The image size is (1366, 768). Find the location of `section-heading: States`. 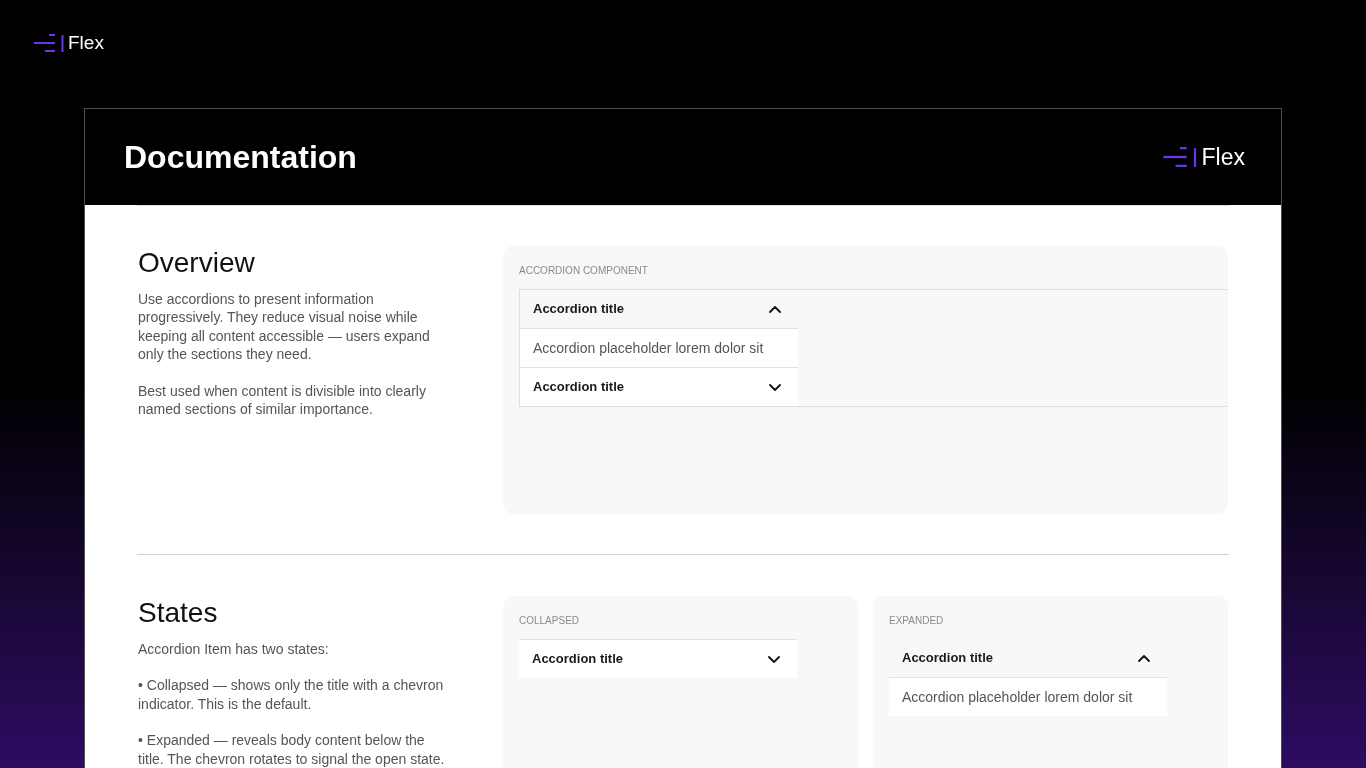

section-heading: States is located at coordinates (178, 612).